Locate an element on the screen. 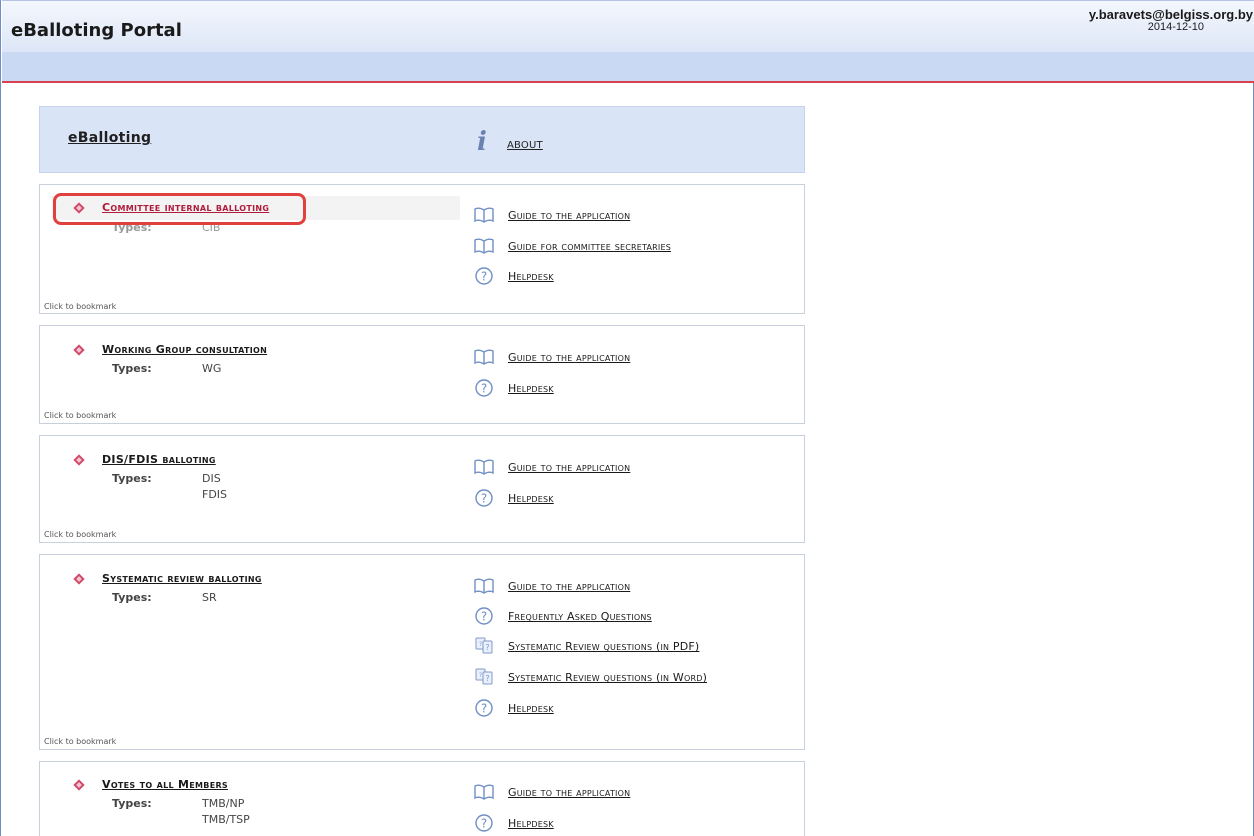  navigation-bar is located at coordinates (628, 67).